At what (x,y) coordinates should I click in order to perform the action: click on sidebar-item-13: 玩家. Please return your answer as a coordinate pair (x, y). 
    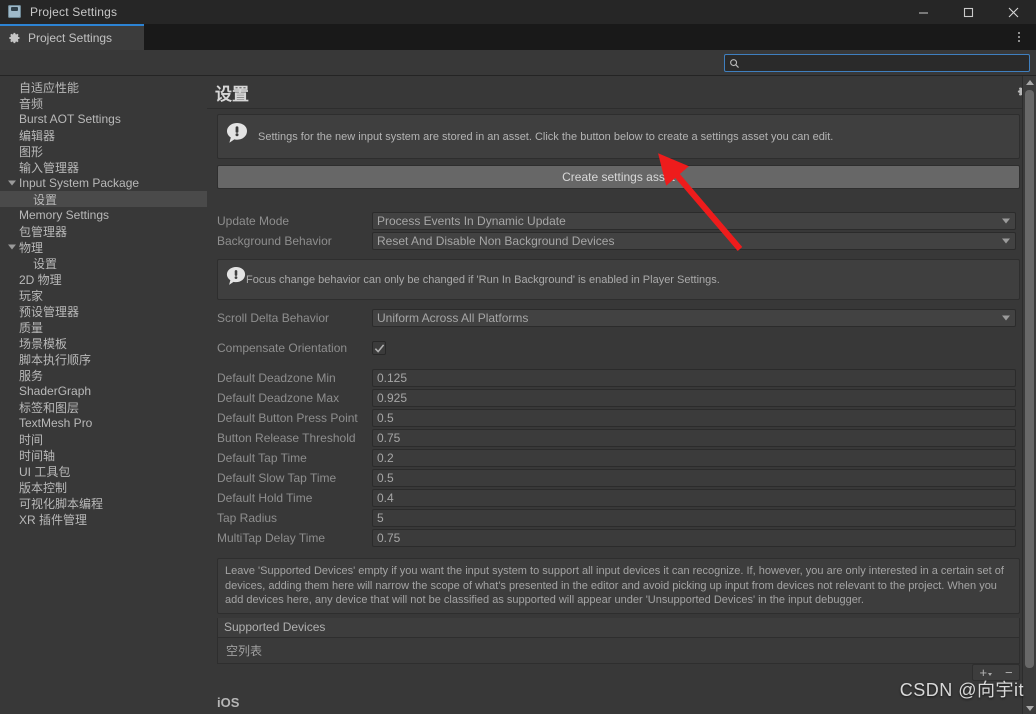
    Looking at the image, I should click on (103, 295).